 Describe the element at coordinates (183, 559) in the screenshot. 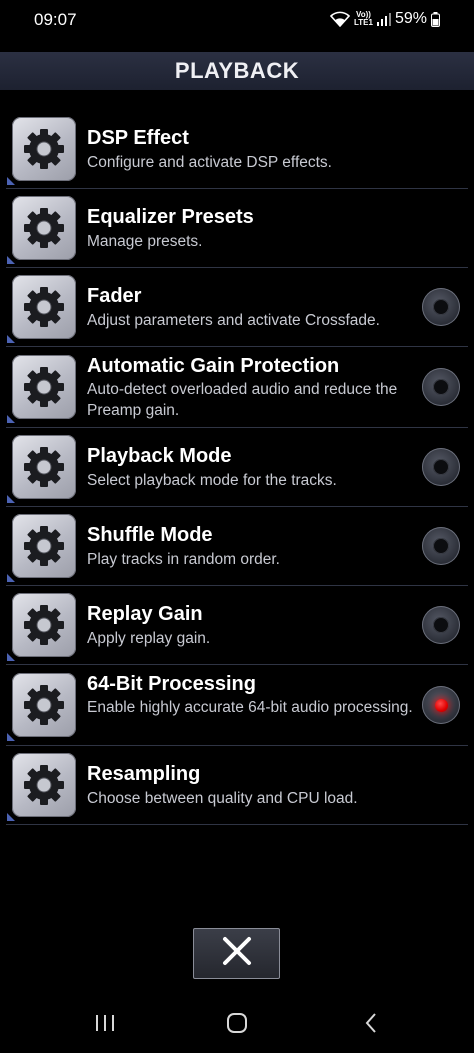

I see `setting-subtitle: Play tracks in random order.` at that location.